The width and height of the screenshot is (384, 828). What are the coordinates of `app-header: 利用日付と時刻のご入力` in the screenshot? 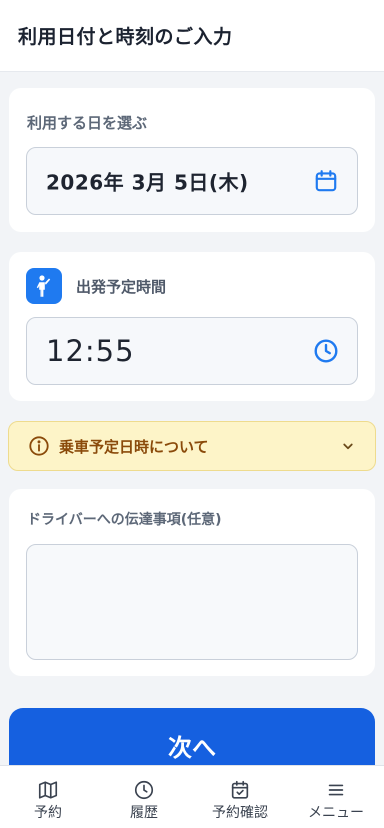 It's located at (192, 36).